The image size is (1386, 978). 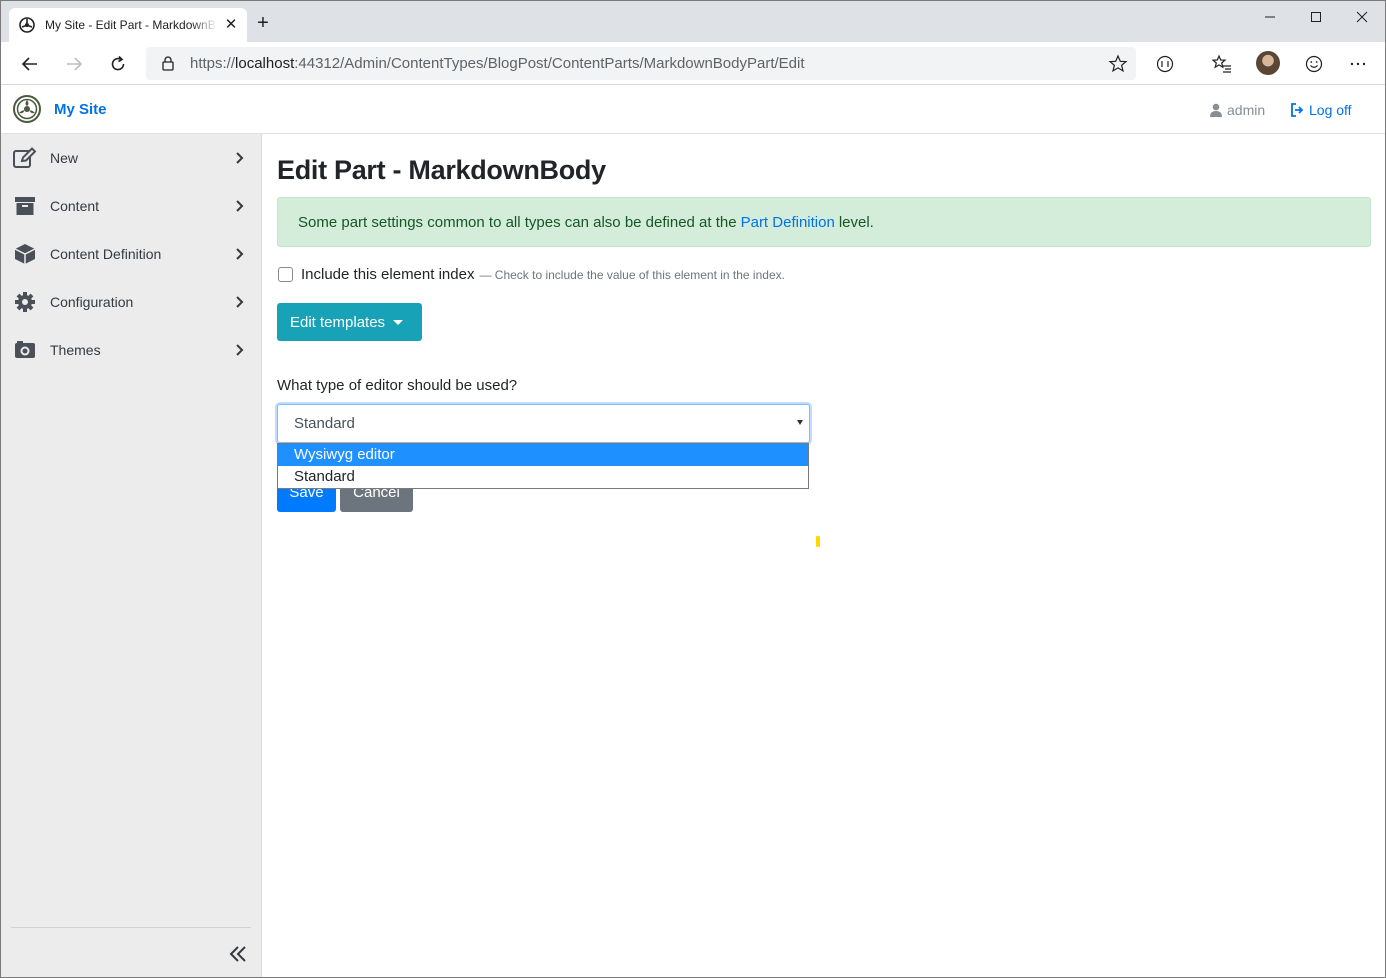 I want to click on editor-type-selected-value: Standard, so click(x=324, y=423).